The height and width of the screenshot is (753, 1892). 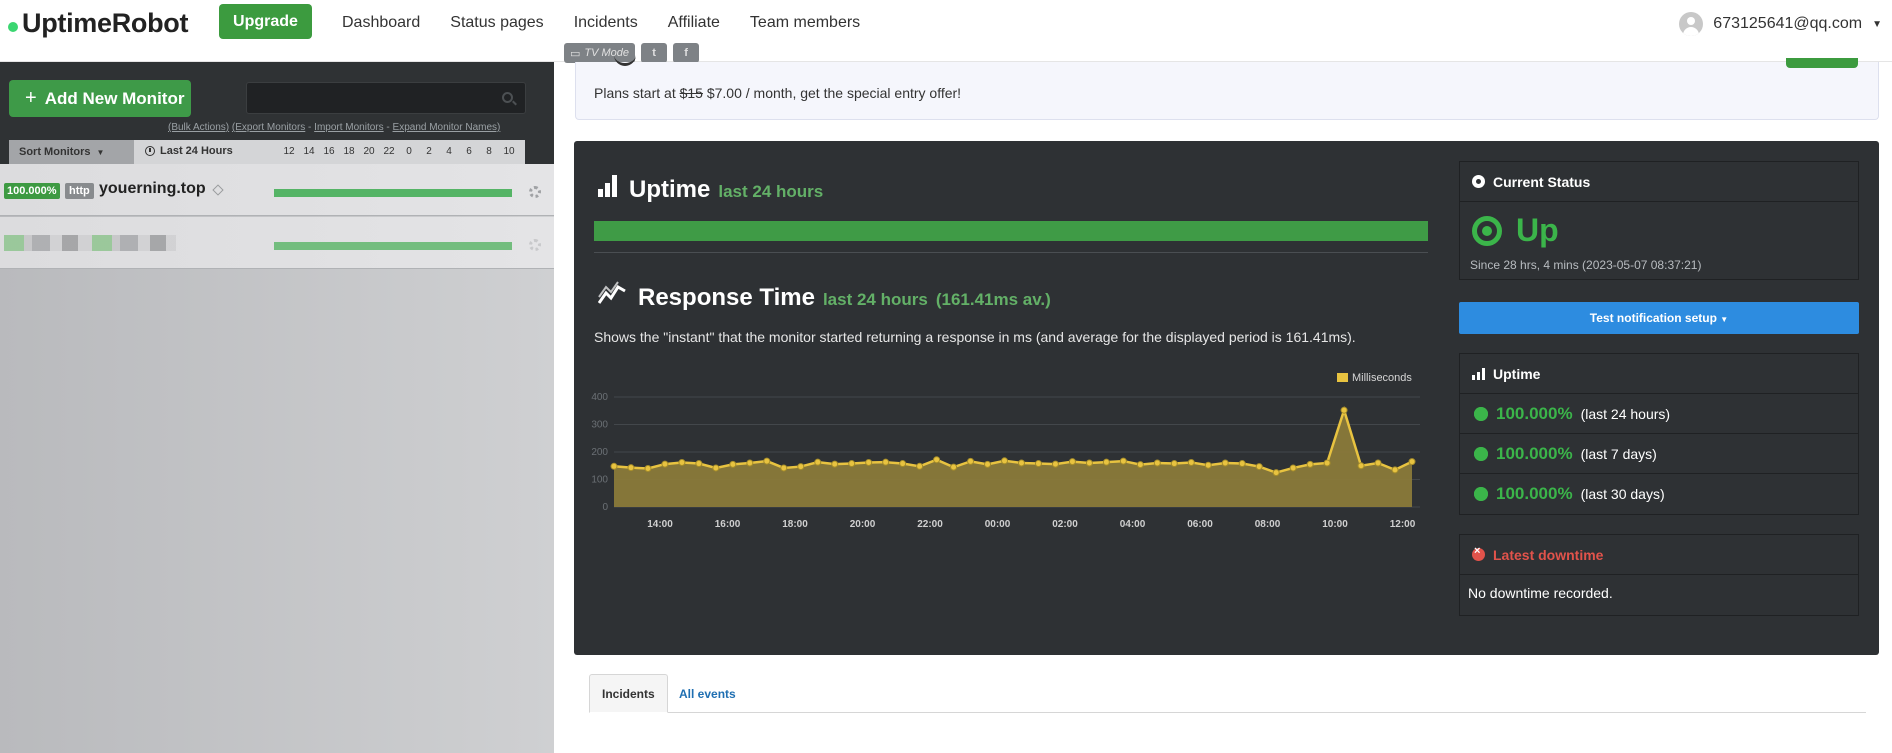 What do you see at coordinates (265, 21) in the screenshot?
I see `upgrade-button: Upgrade` at bounding box center [265, 21].